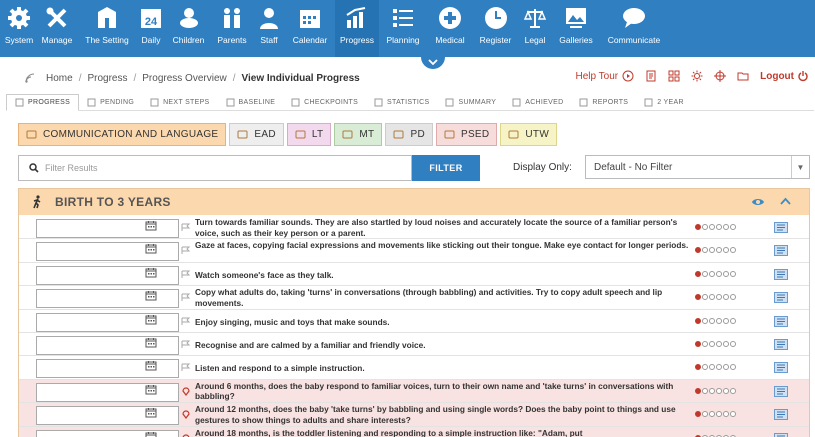  Describe the element at coordinates (576, 28) in the screenshot. I see `nav-item-galleries: Galleries` at that location.